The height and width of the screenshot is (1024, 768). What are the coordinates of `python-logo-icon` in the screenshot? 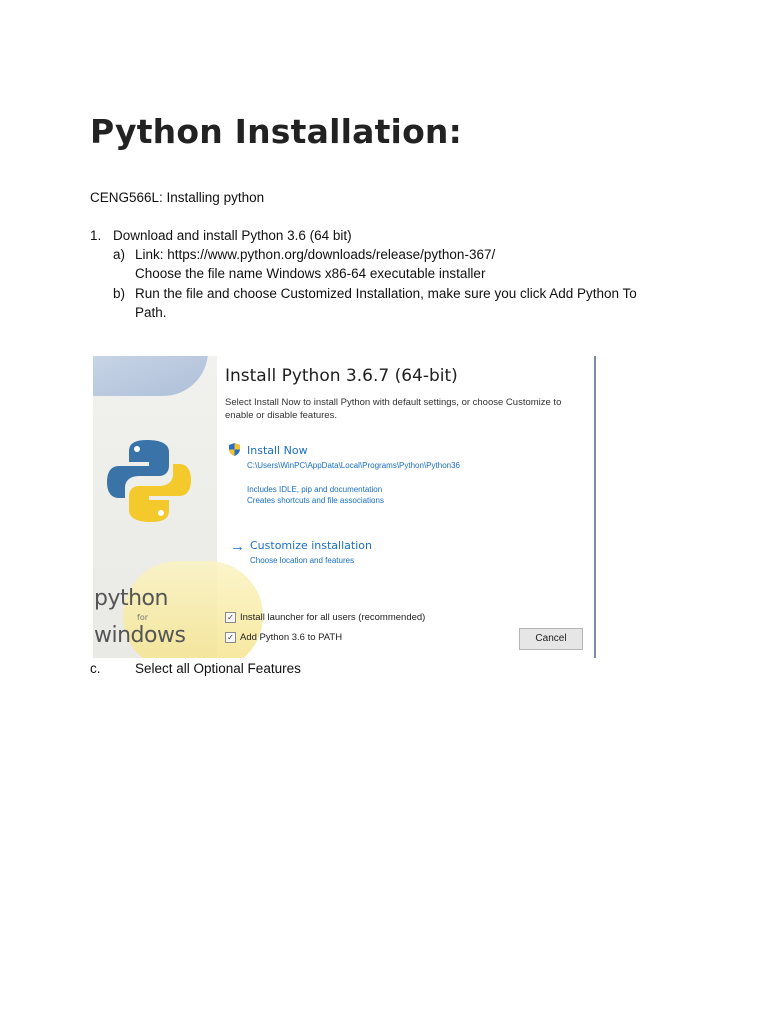 It's located at (149, 481).